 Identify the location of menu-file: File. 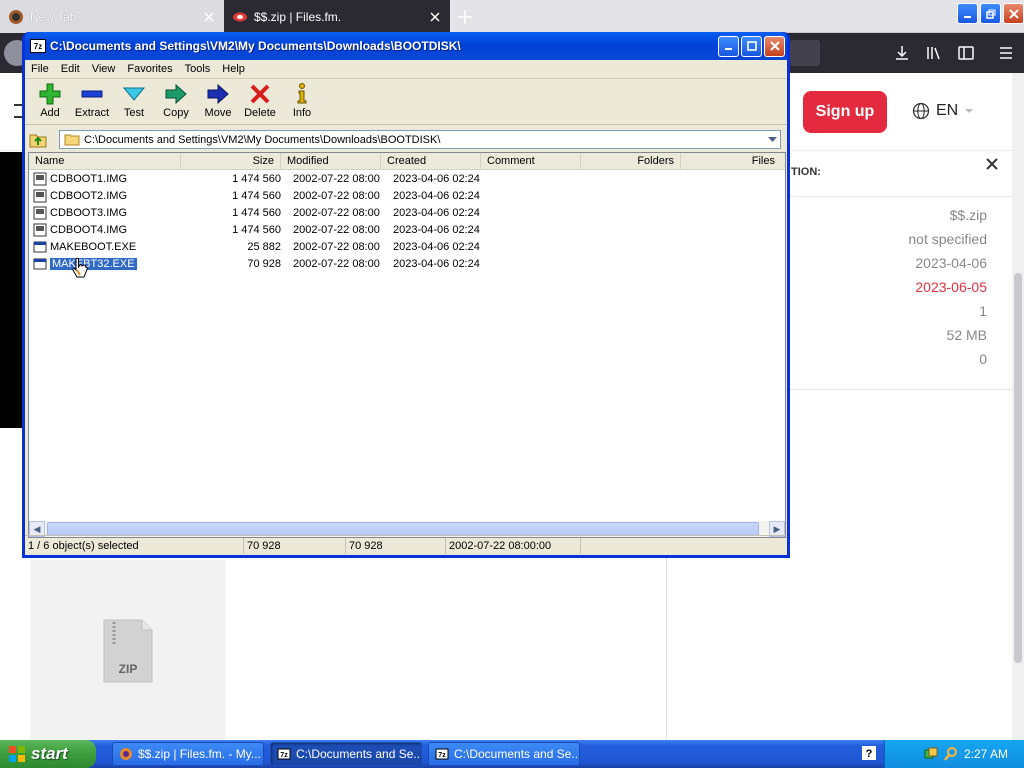
(40, 69).